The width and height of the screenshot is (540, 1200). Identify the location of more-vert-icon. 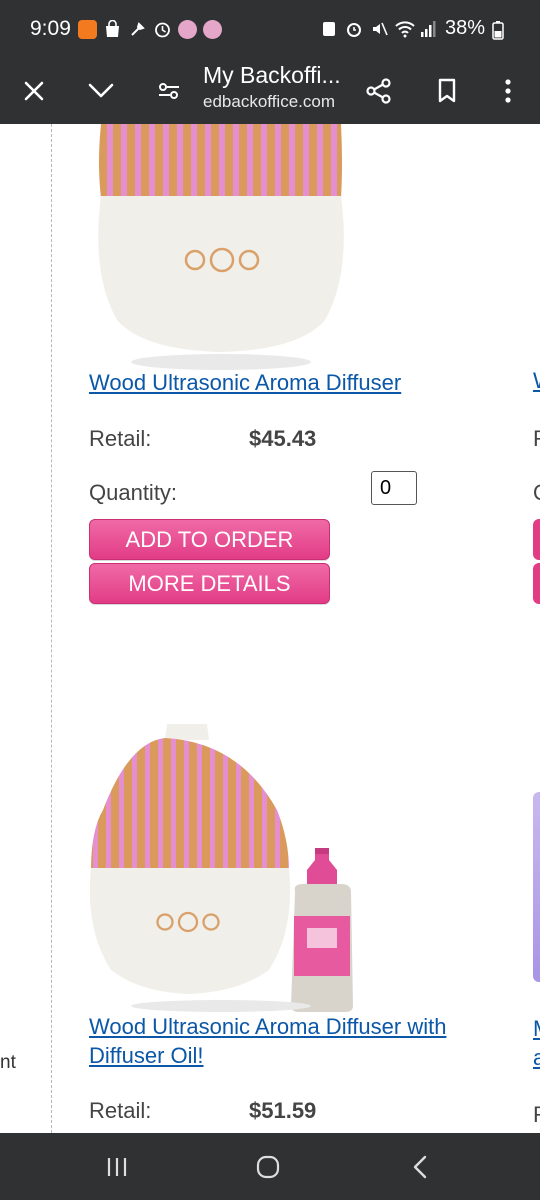
(508, 91).